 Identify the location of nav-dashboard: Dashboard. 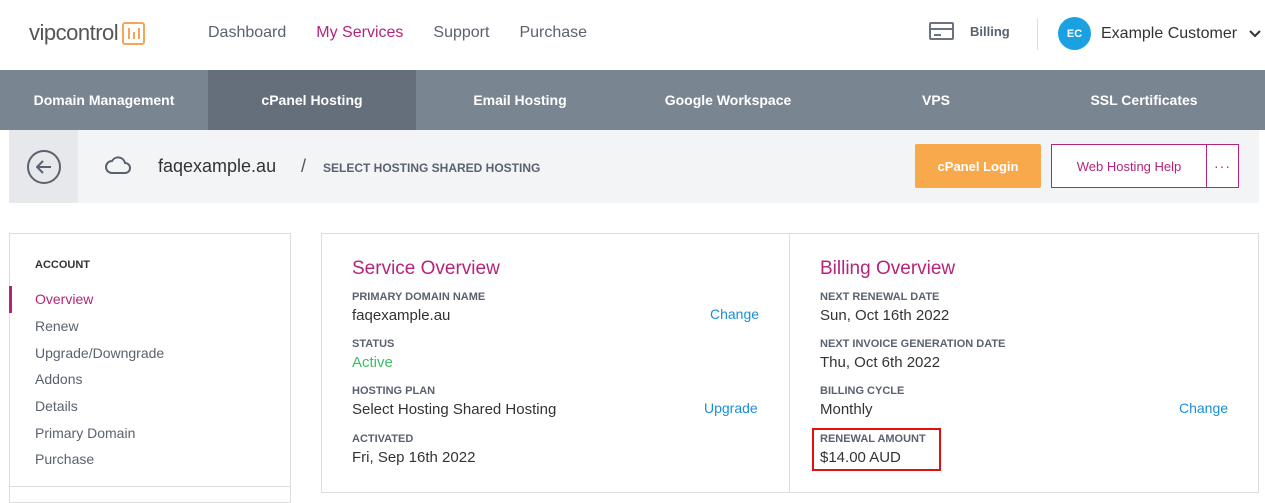
(247, 33).